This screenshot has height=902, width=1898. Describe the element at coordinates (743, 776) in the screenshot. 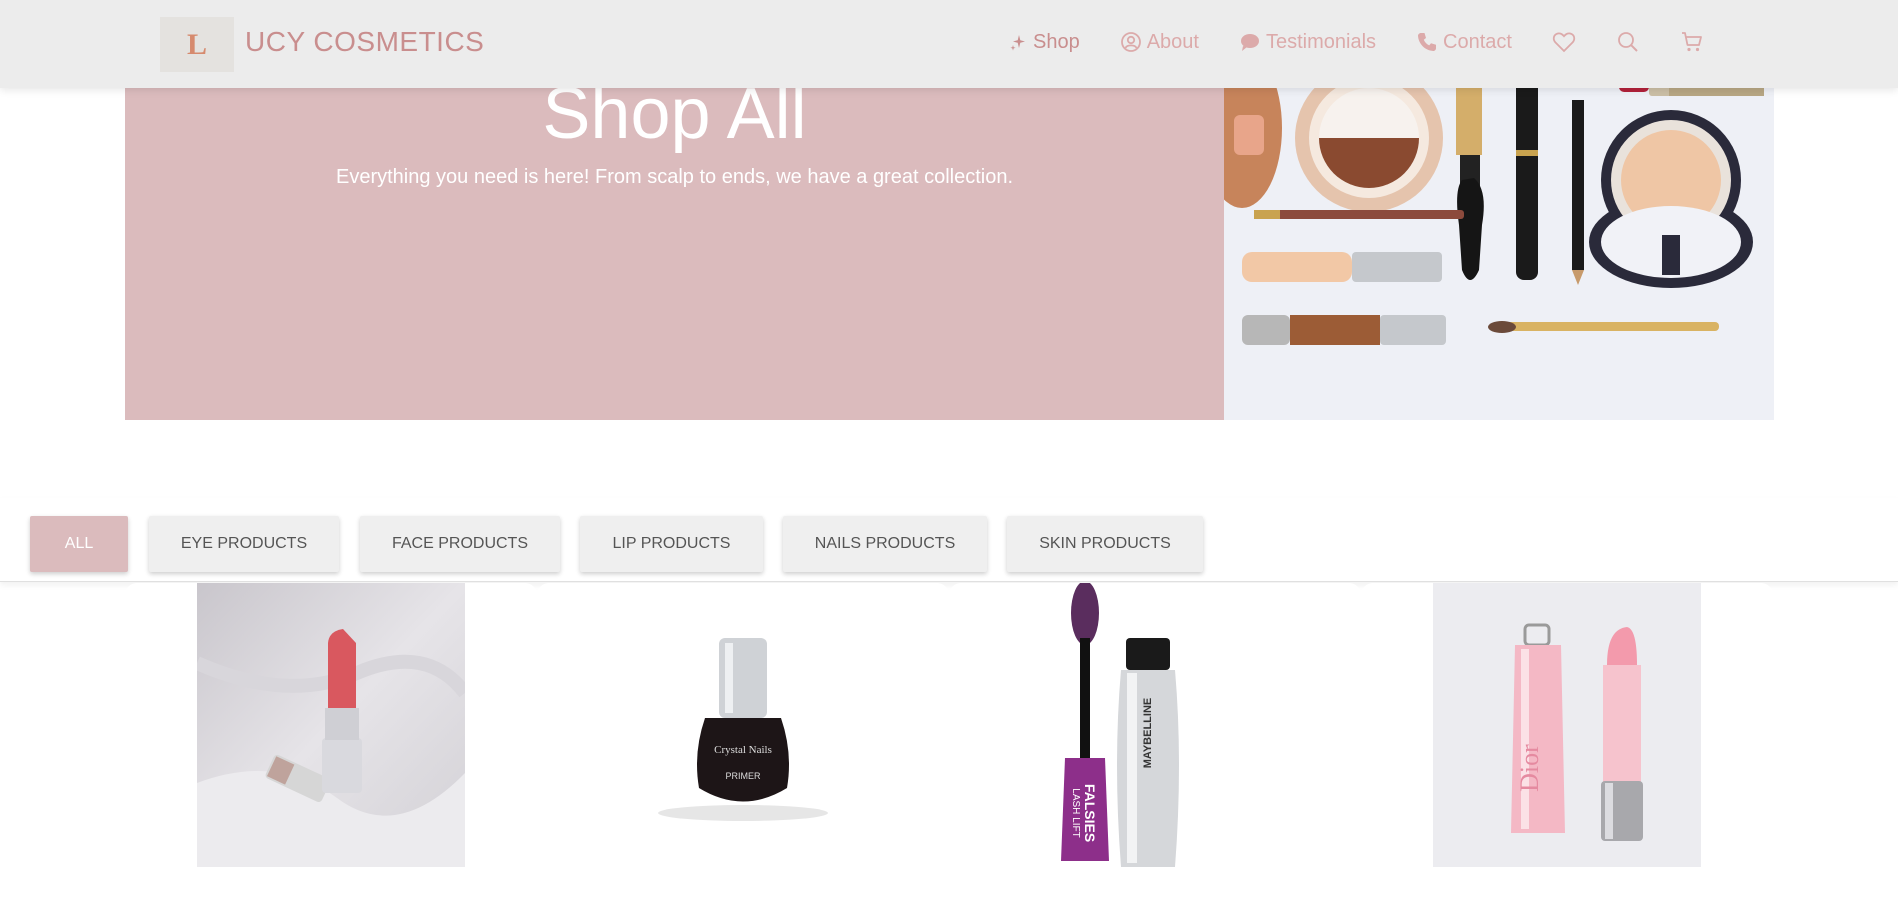

I see `primer-label-text: PRIMER` at that location.